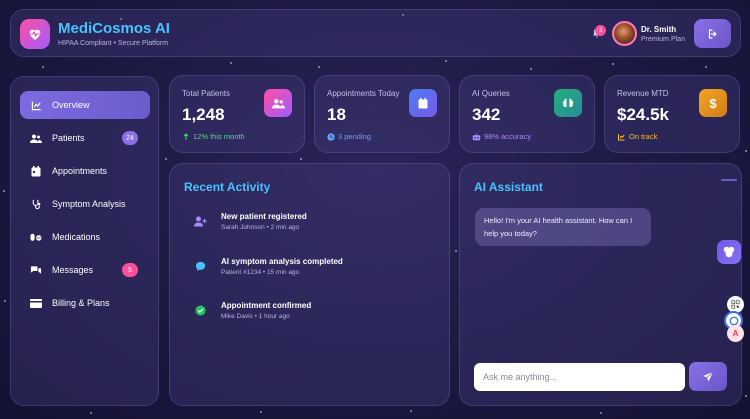 The width and height of the screenshot is (750, 419). Describe the element at coordinates (363, 93) in the screenshot. I see `stat-label: Appointments Today` at that location.